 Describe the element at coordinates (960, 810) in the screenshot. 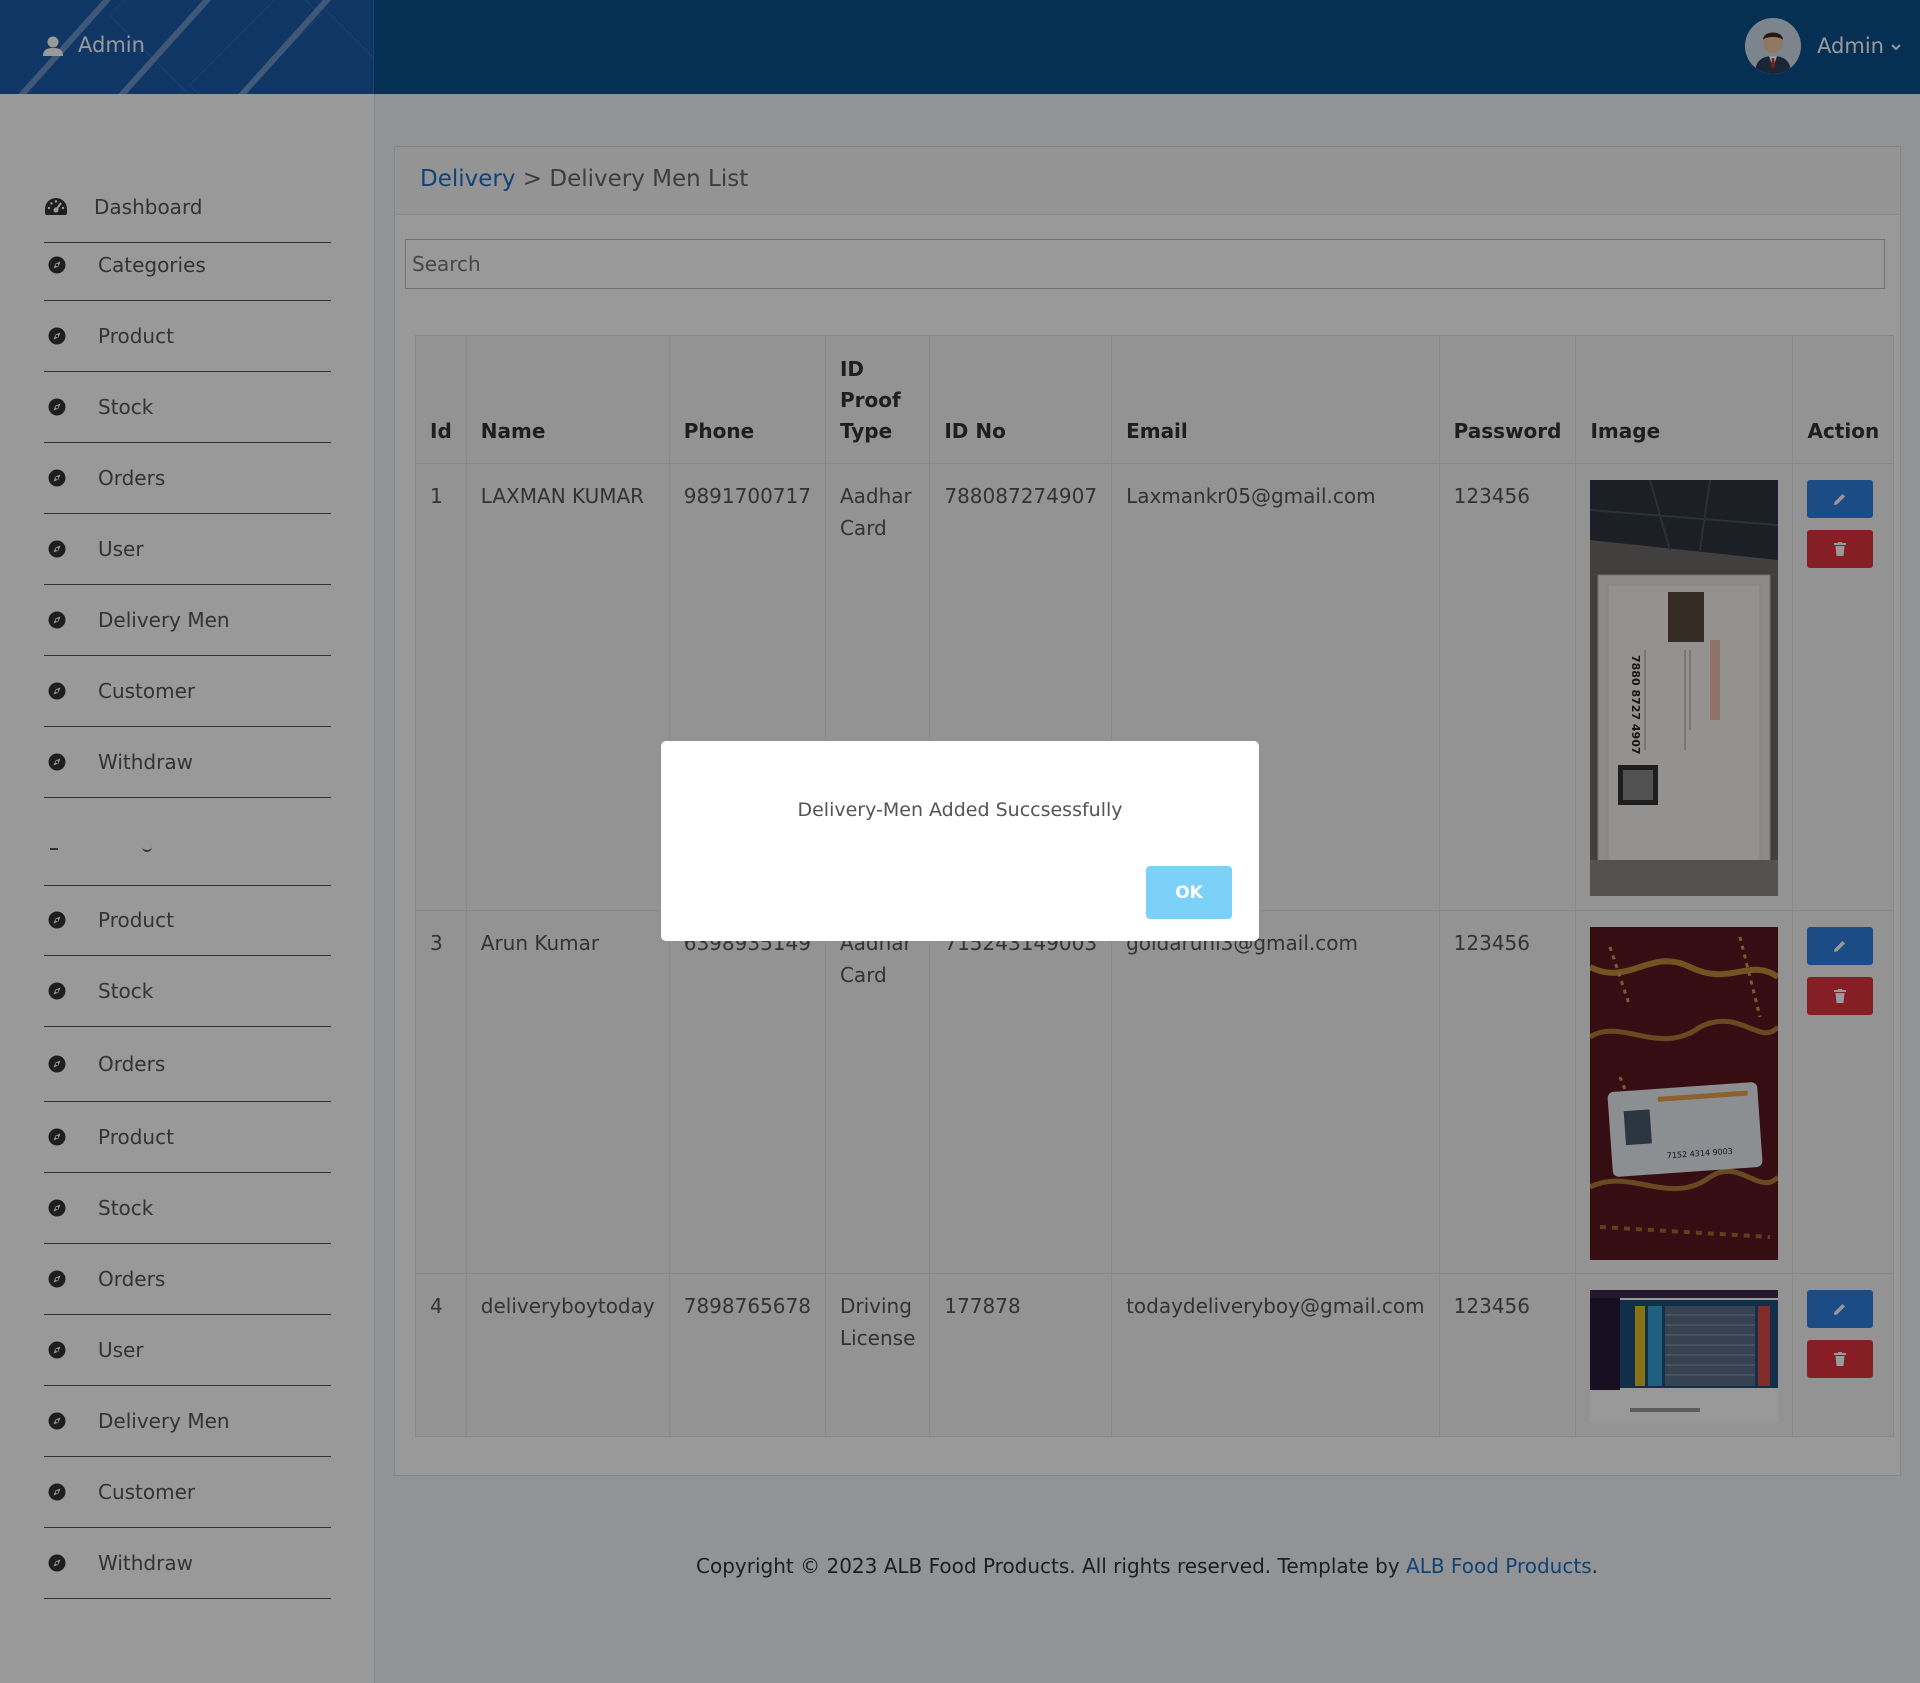

I see `dialog-message: Delivery-Men Added Succsessfully` at that location.